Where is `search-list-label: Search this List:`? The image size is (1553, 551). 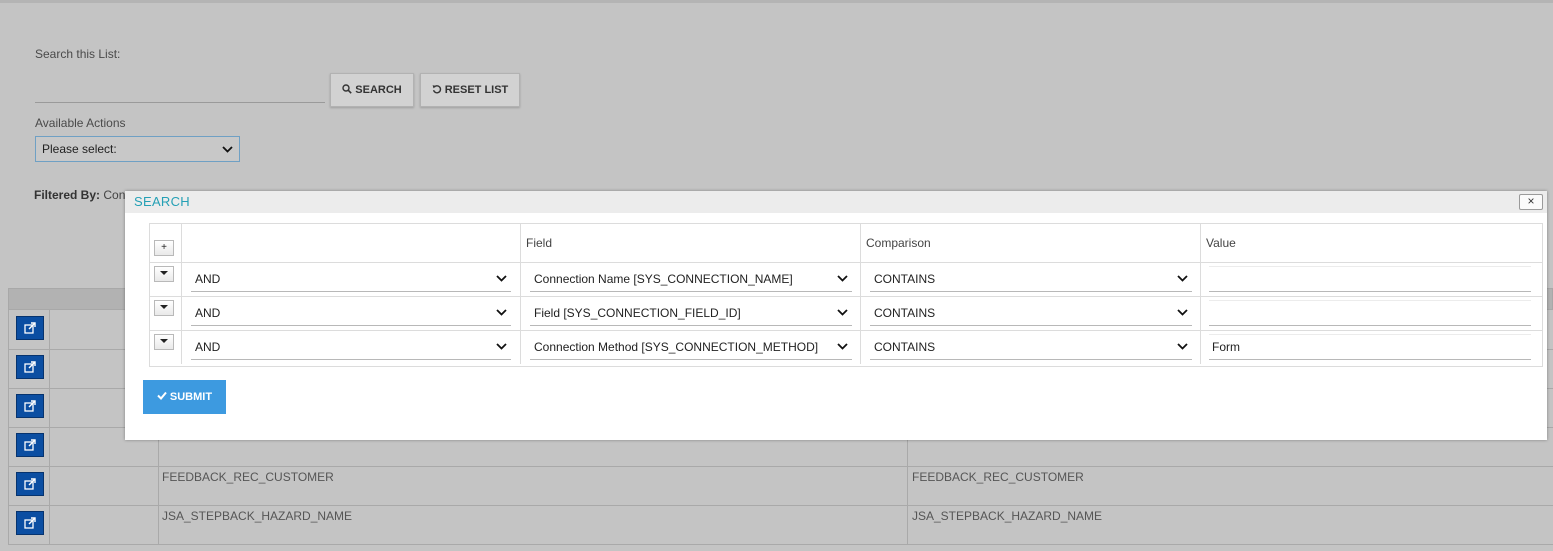 search-list-label: Search this List: is located at coordinates (78, 54).